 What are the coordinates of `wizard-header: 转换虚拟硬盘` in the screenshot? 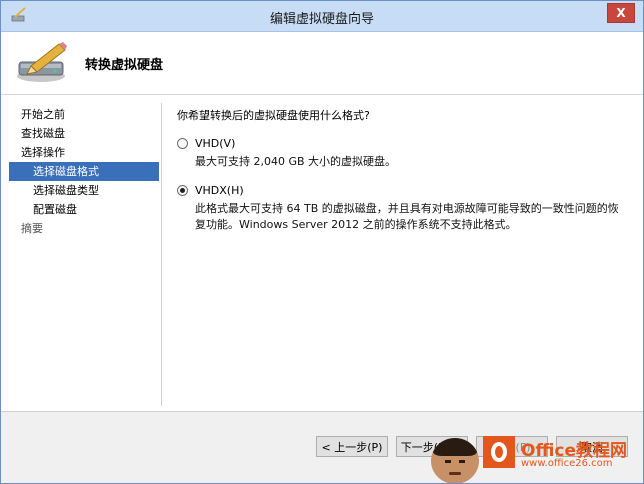 It's located at (322, 63).